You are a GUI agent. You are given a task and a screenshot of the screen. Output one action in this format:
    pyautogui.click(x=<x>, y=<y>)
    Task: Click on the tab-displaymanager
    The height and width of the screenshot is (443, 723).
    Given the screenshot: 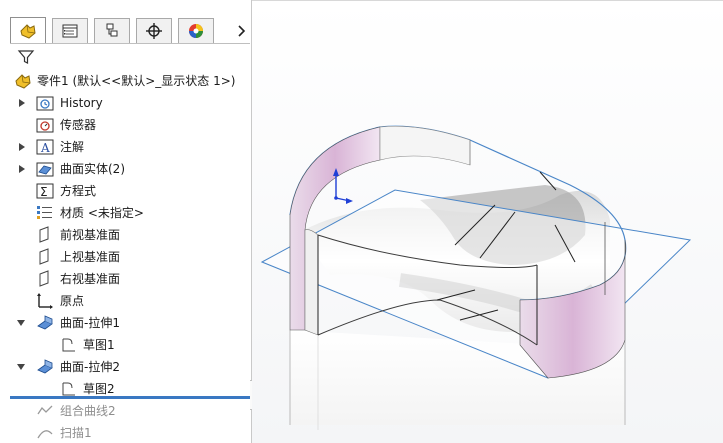 What is the action you would take?
    pyautogui.click(x=196, y=30)
    